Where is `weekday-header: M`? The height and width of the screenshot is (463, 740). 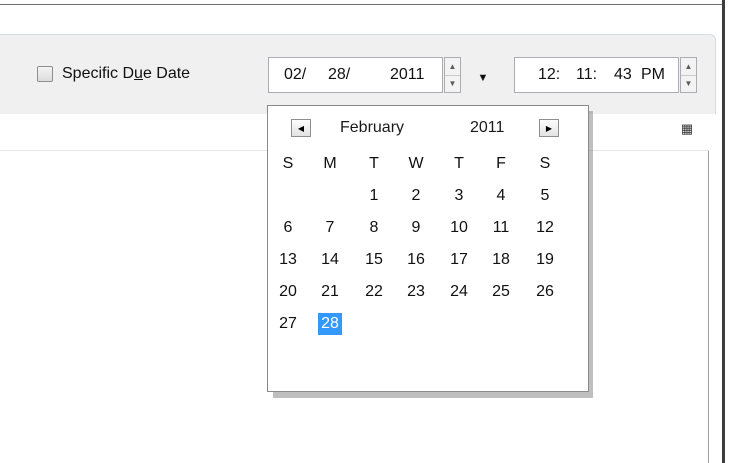 weekday-header: M is located at coordinates (330, 163).